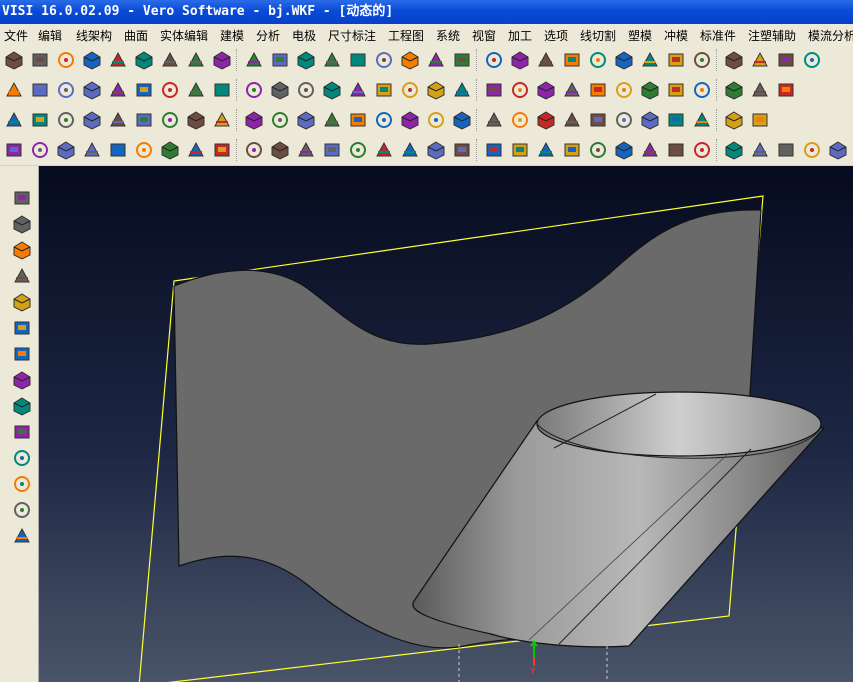 This screenshot has width=853, height=682. I want to click on cube-iso-icon, so click(410, 60).